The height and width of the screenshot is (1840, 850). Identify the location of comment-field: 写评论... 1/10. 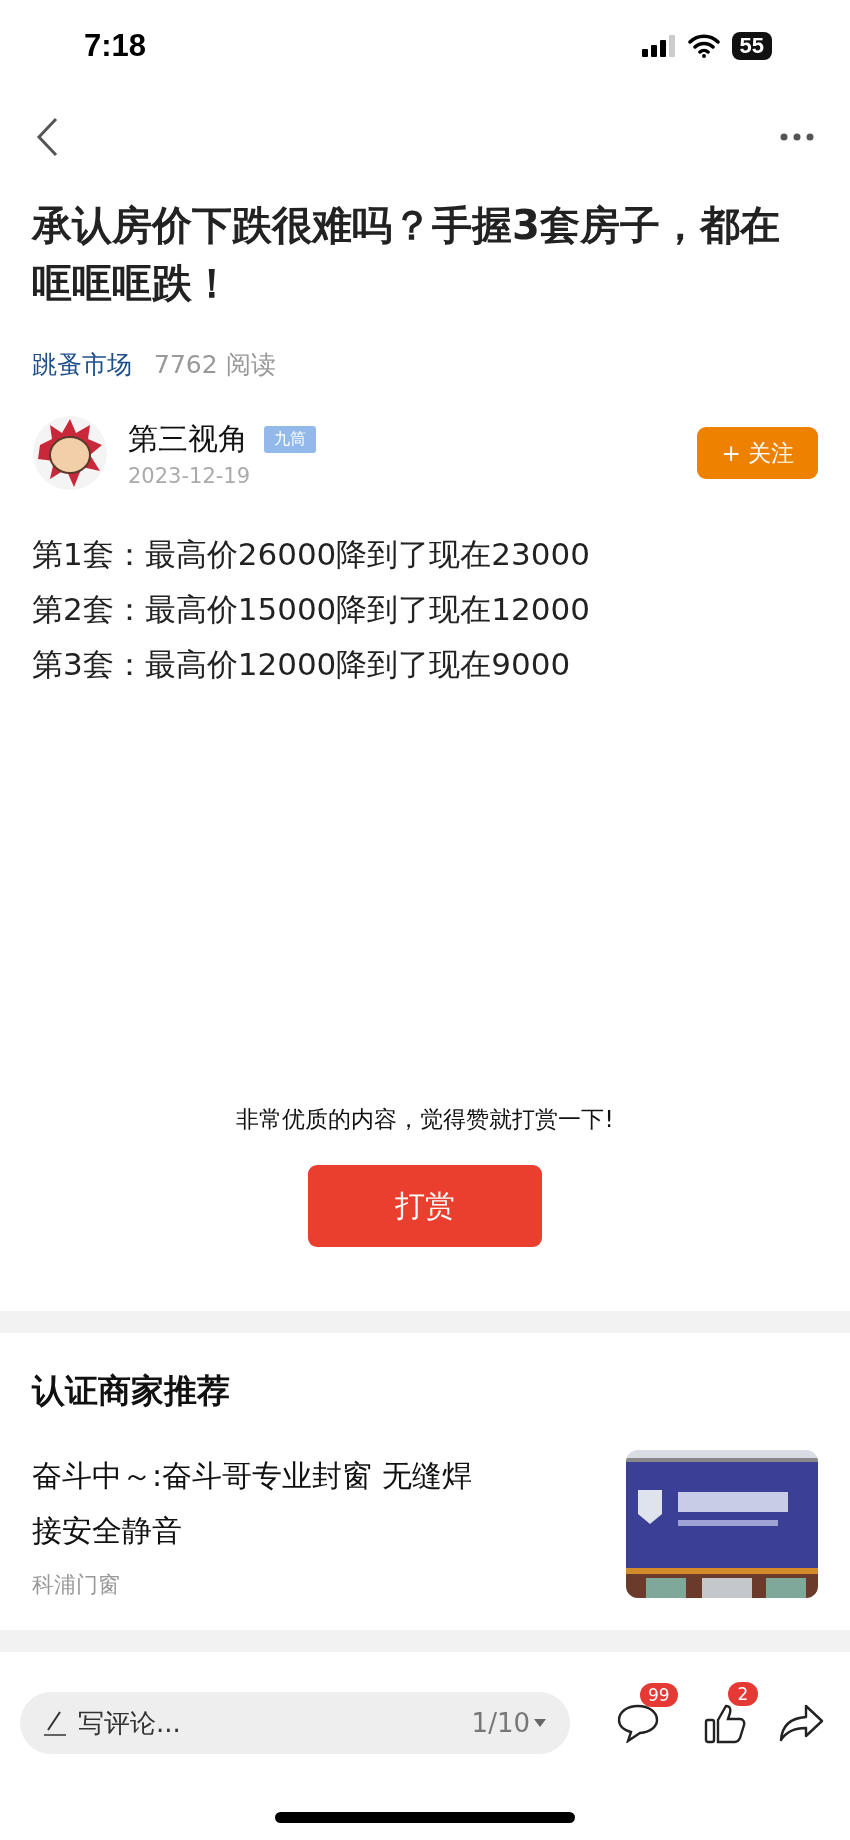
(295, 1723).